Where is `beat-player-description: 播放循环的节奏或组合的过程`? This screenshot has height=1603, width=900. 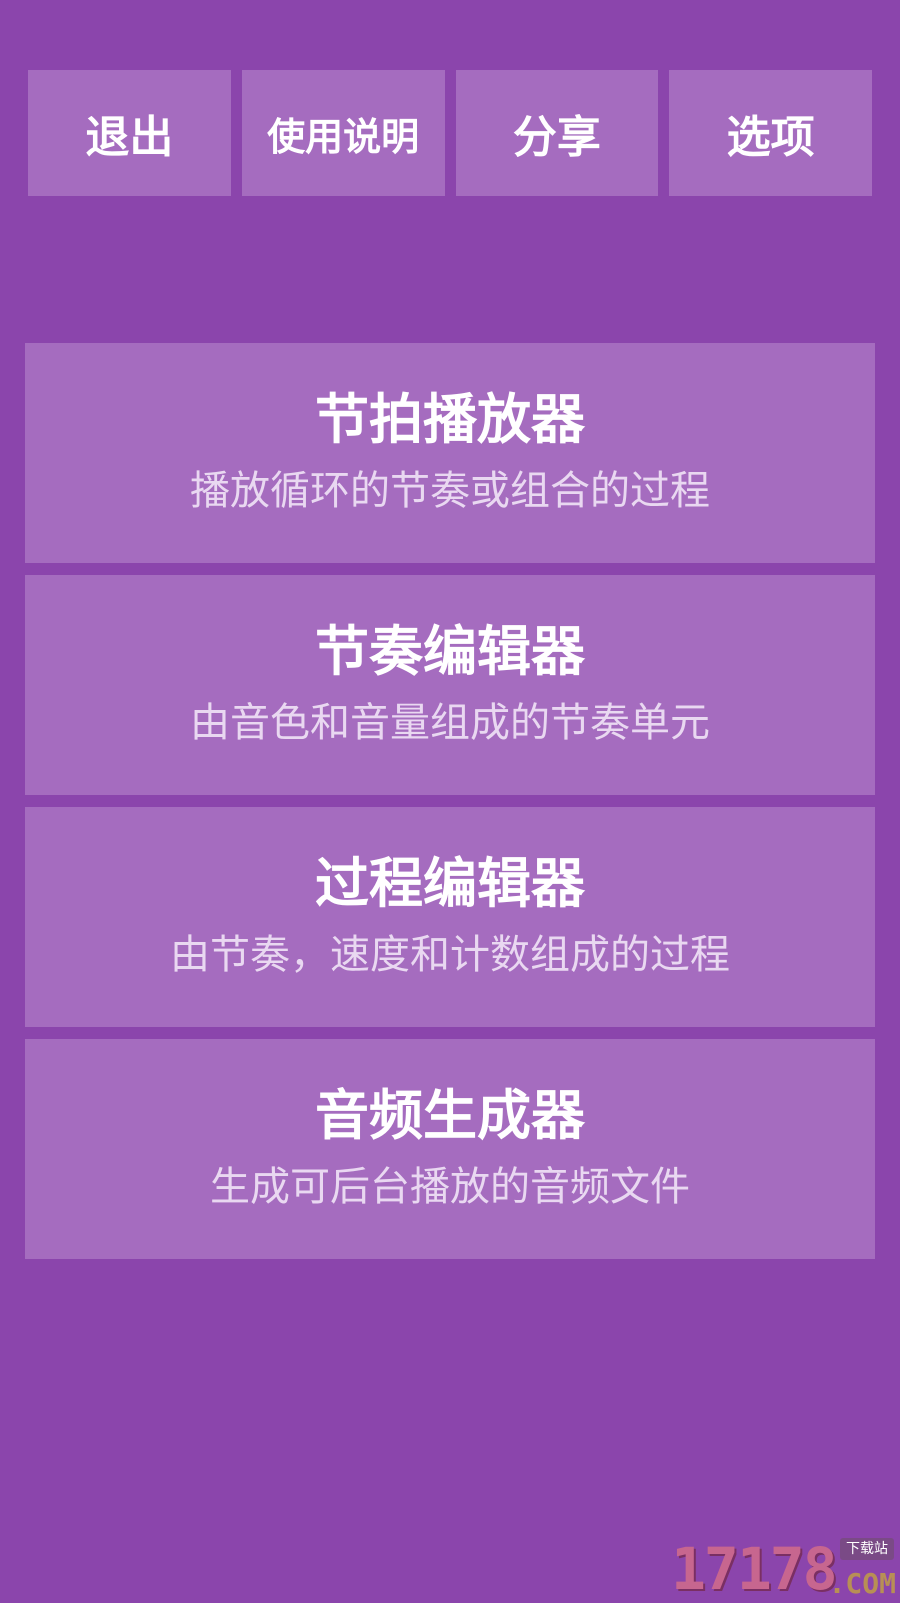
beat-player-description: 播放循环的节奏或组合的过程 is located at coordinates (450, 491).